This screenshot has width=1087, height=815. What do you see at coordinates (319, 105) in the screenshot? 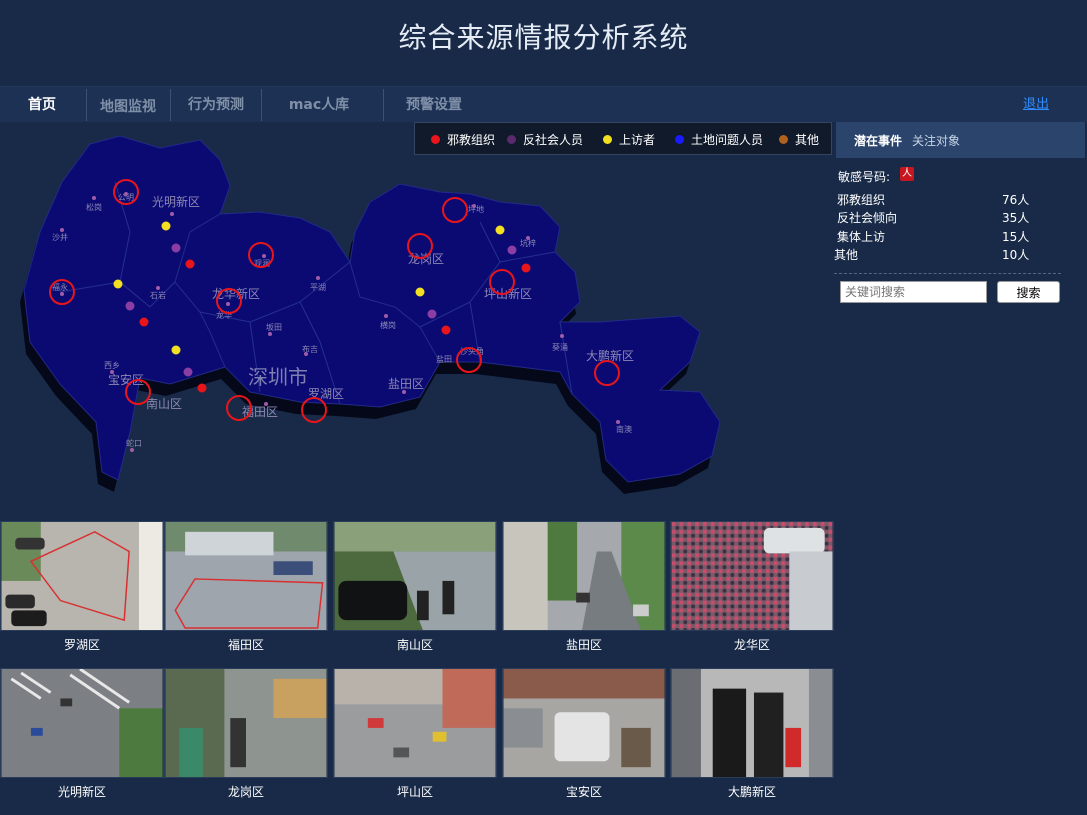
I see `nav-item-mac-library: mac人库` at bounding box center [319, 105].